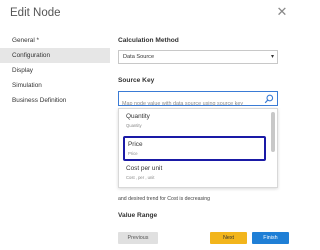 The width and height of the screenshot is (320, 250). What do you see at coordinates (144, 168) in the screenshot?
I see `option-name: Cost per unit` at bounding box center [144, 168].